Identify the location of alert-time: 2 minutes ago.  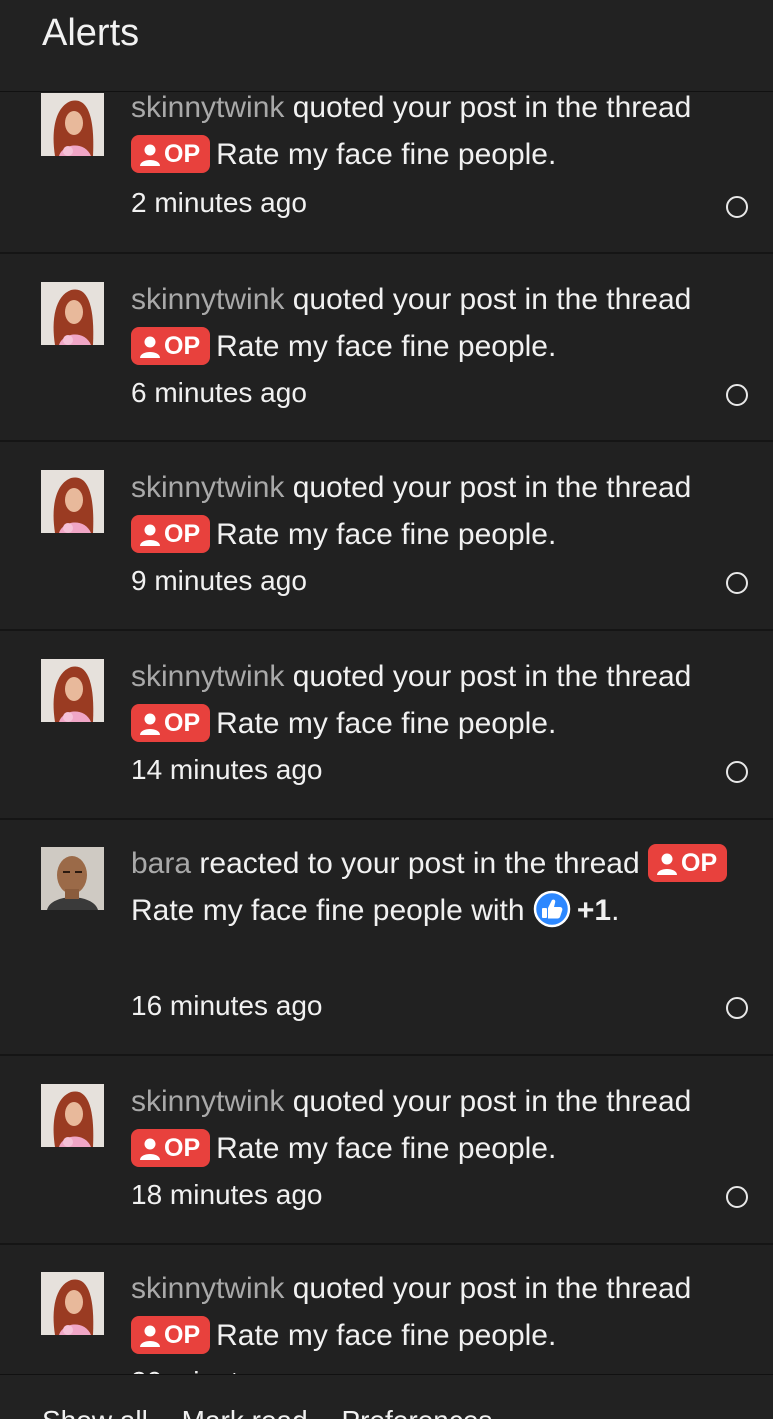
(219, 202).